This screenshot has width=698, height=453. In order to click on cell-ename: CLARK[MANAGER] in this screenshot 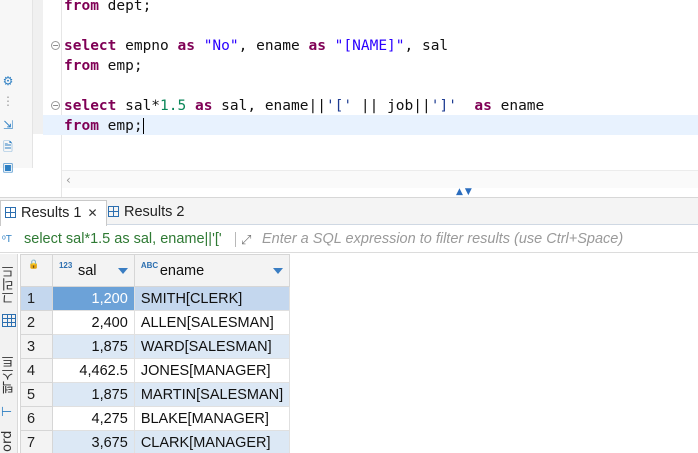, I will do `click(212, 441)`.